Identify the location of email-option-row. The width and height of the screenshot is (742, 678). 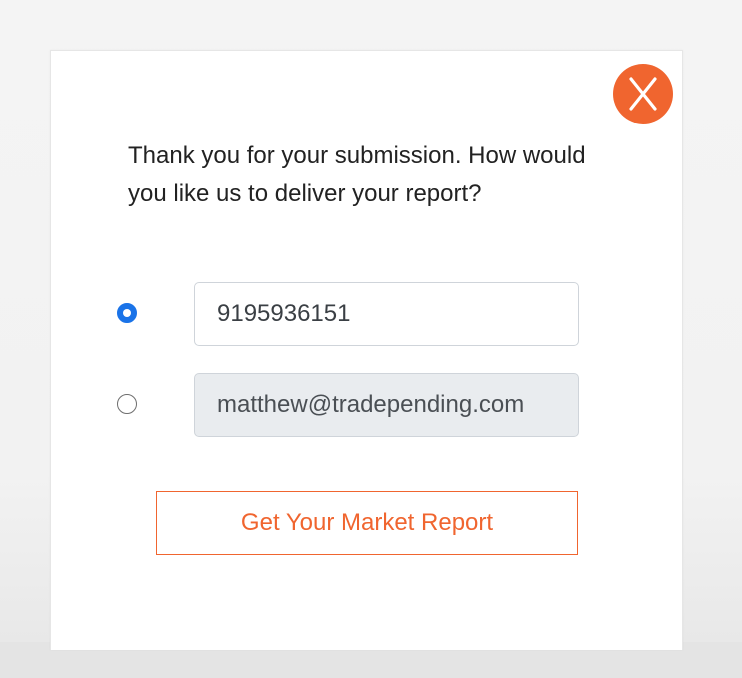
(352, 405).